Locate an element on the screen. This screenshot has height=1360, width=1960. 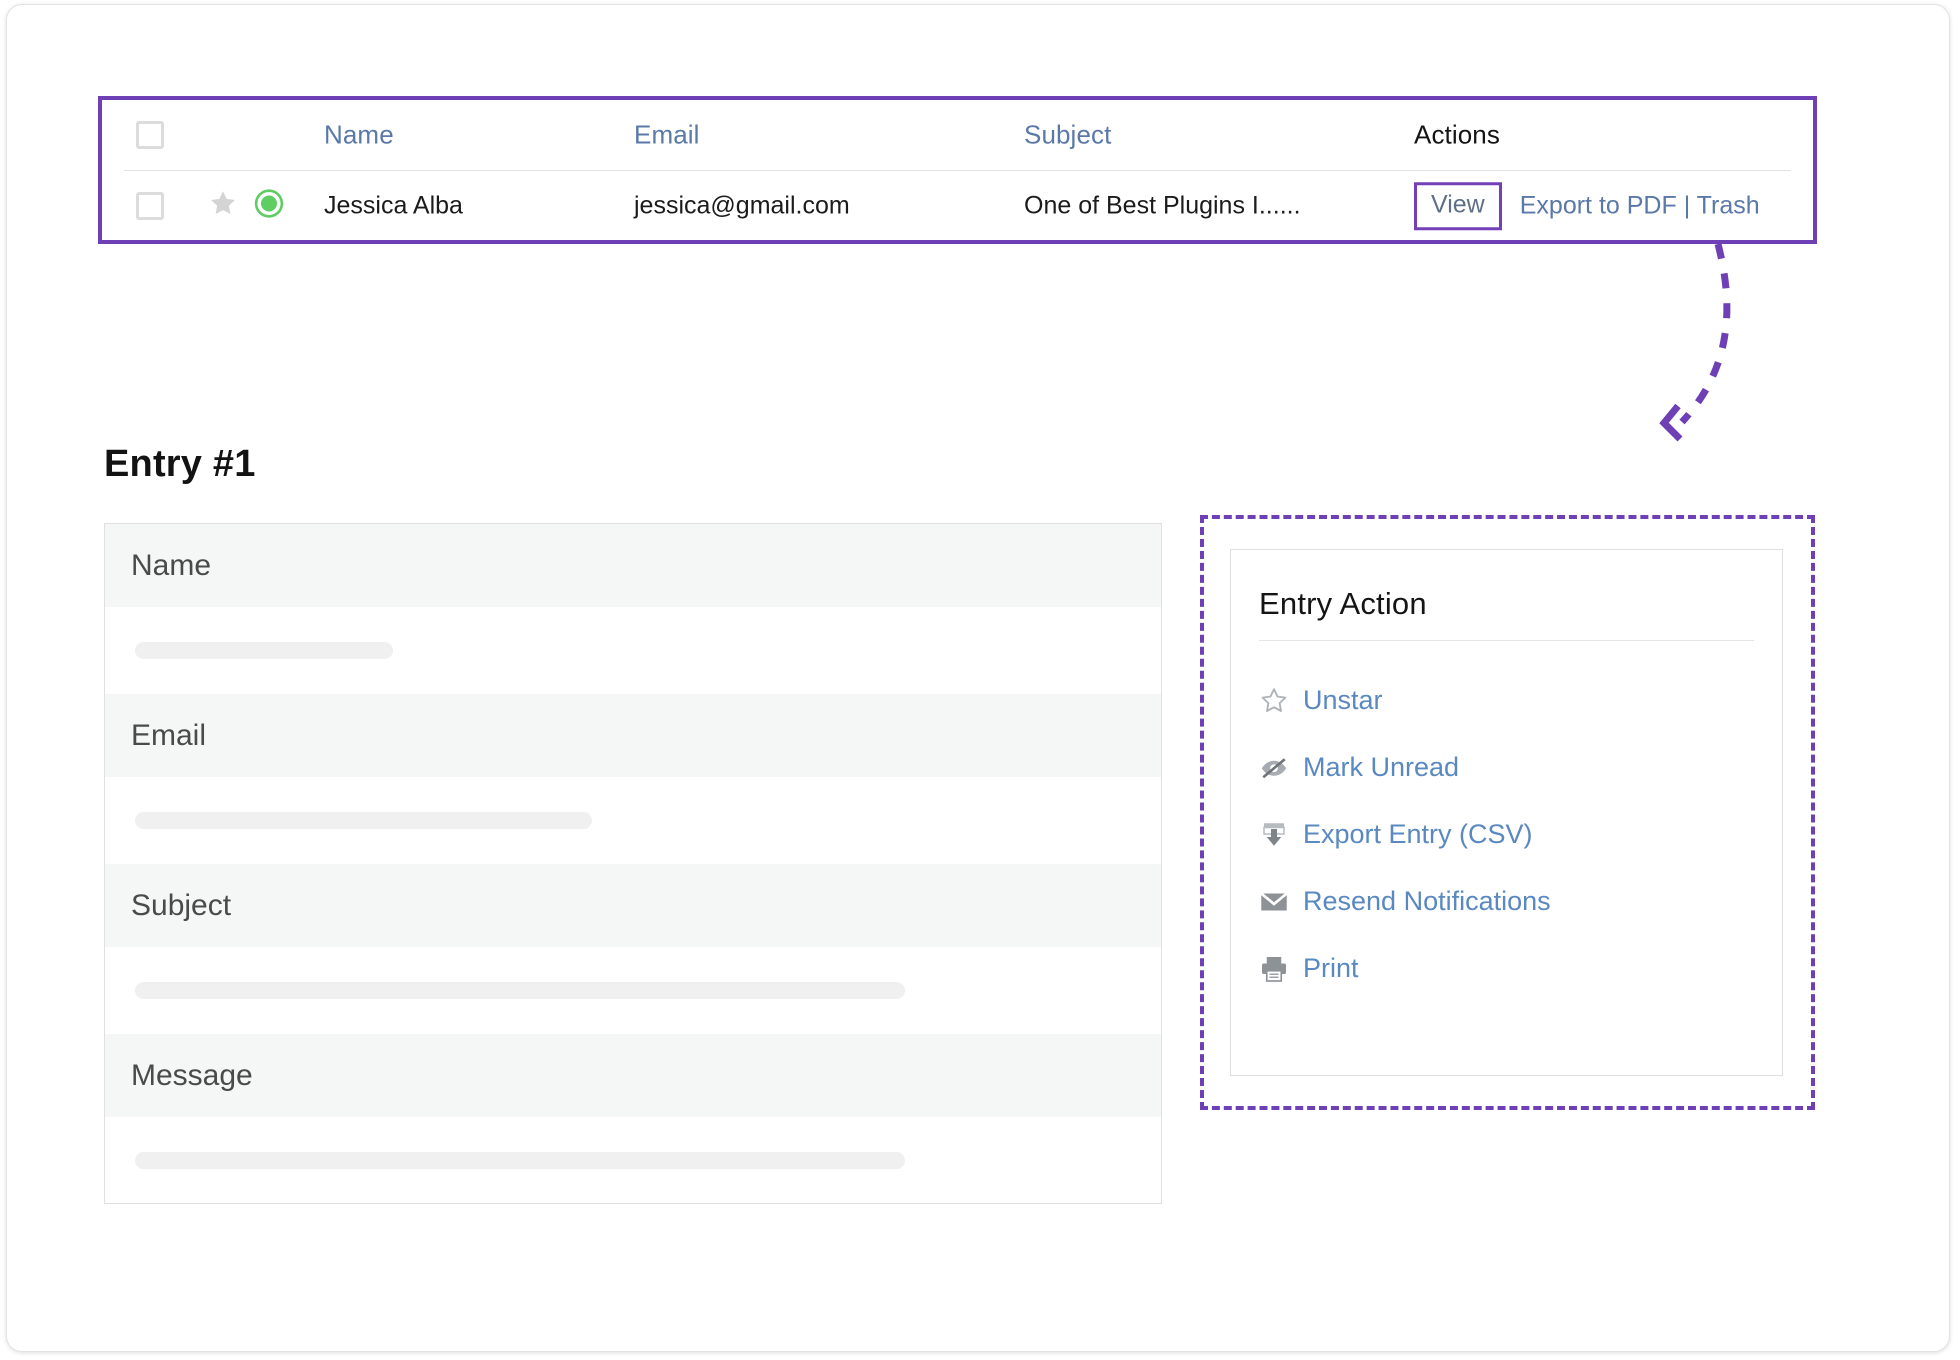
field-label-subject: Subject is located at coordinates (181, 905).